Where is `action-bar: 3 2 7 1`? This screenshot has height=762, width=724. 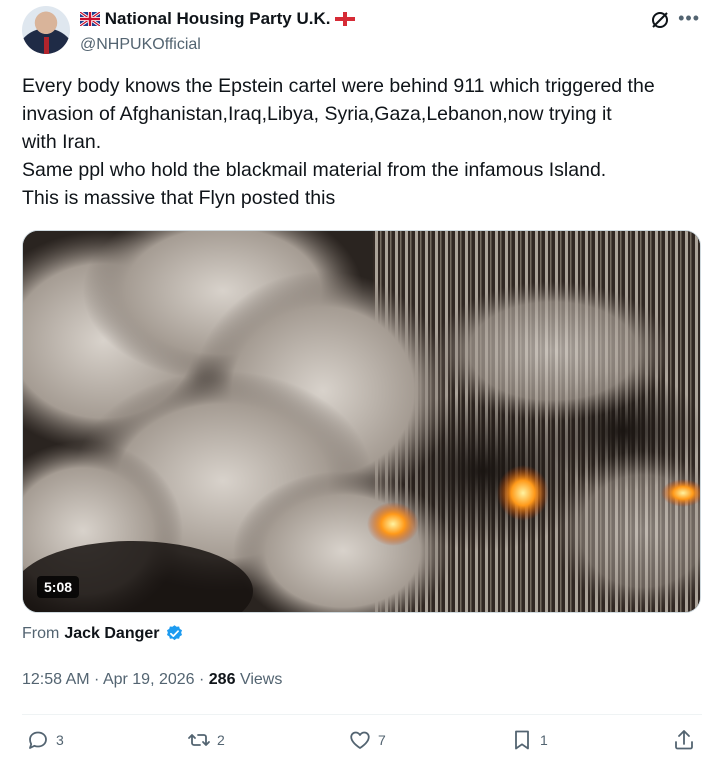
action-bar: 3 2 7 1 is located at coordinates (362, 743).